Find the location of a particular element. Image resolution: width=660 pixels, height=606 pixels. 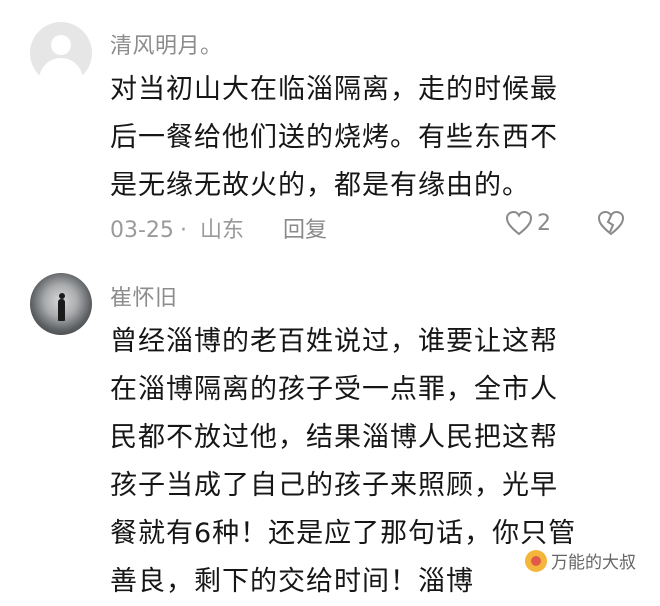

watermark: 万能的大叔 is located at coordinates (580, 560).